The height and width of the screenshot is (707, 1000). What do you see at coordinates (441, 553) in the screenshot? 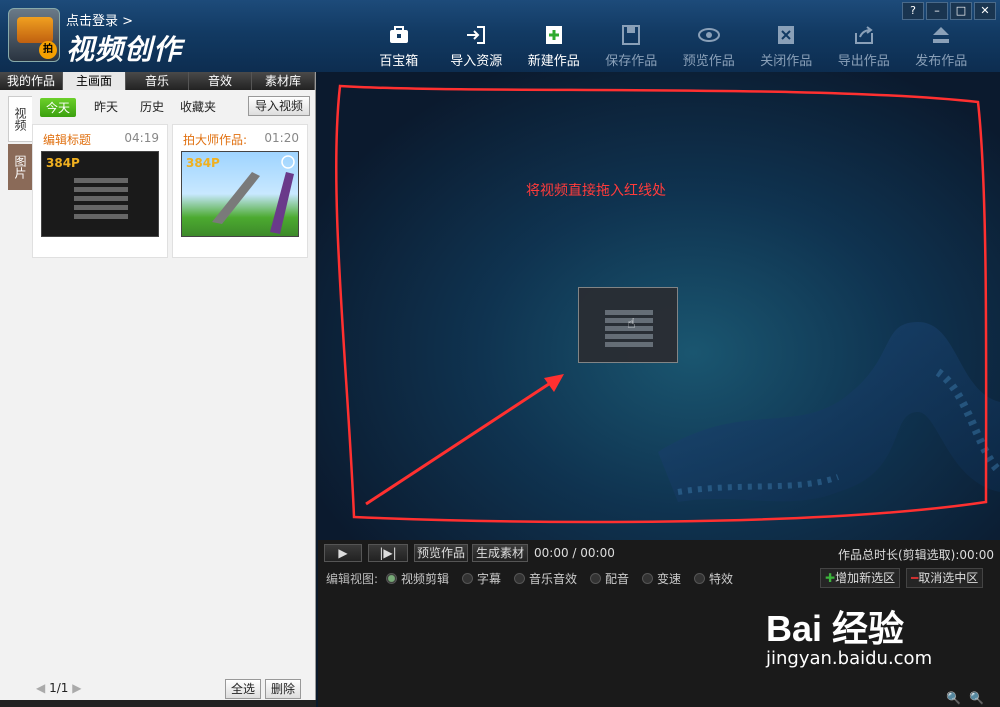
I see `preview-work-button: 预览作品` at bounding box center [441, 553].